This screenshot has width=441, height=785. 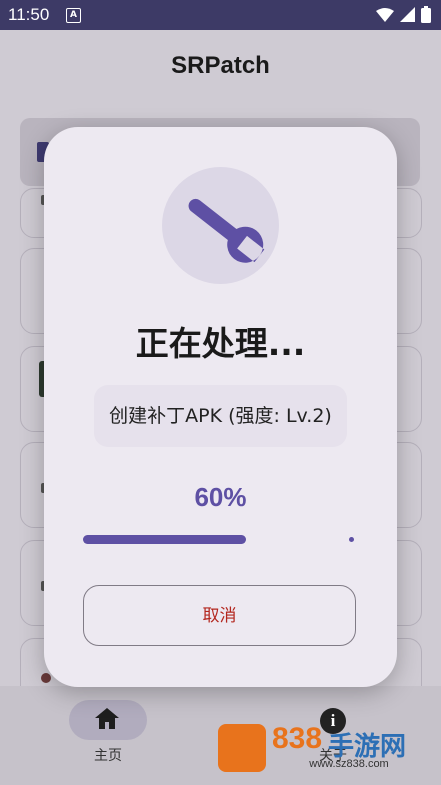 I want to click on wifi-icon, so click(x=385, y=14).